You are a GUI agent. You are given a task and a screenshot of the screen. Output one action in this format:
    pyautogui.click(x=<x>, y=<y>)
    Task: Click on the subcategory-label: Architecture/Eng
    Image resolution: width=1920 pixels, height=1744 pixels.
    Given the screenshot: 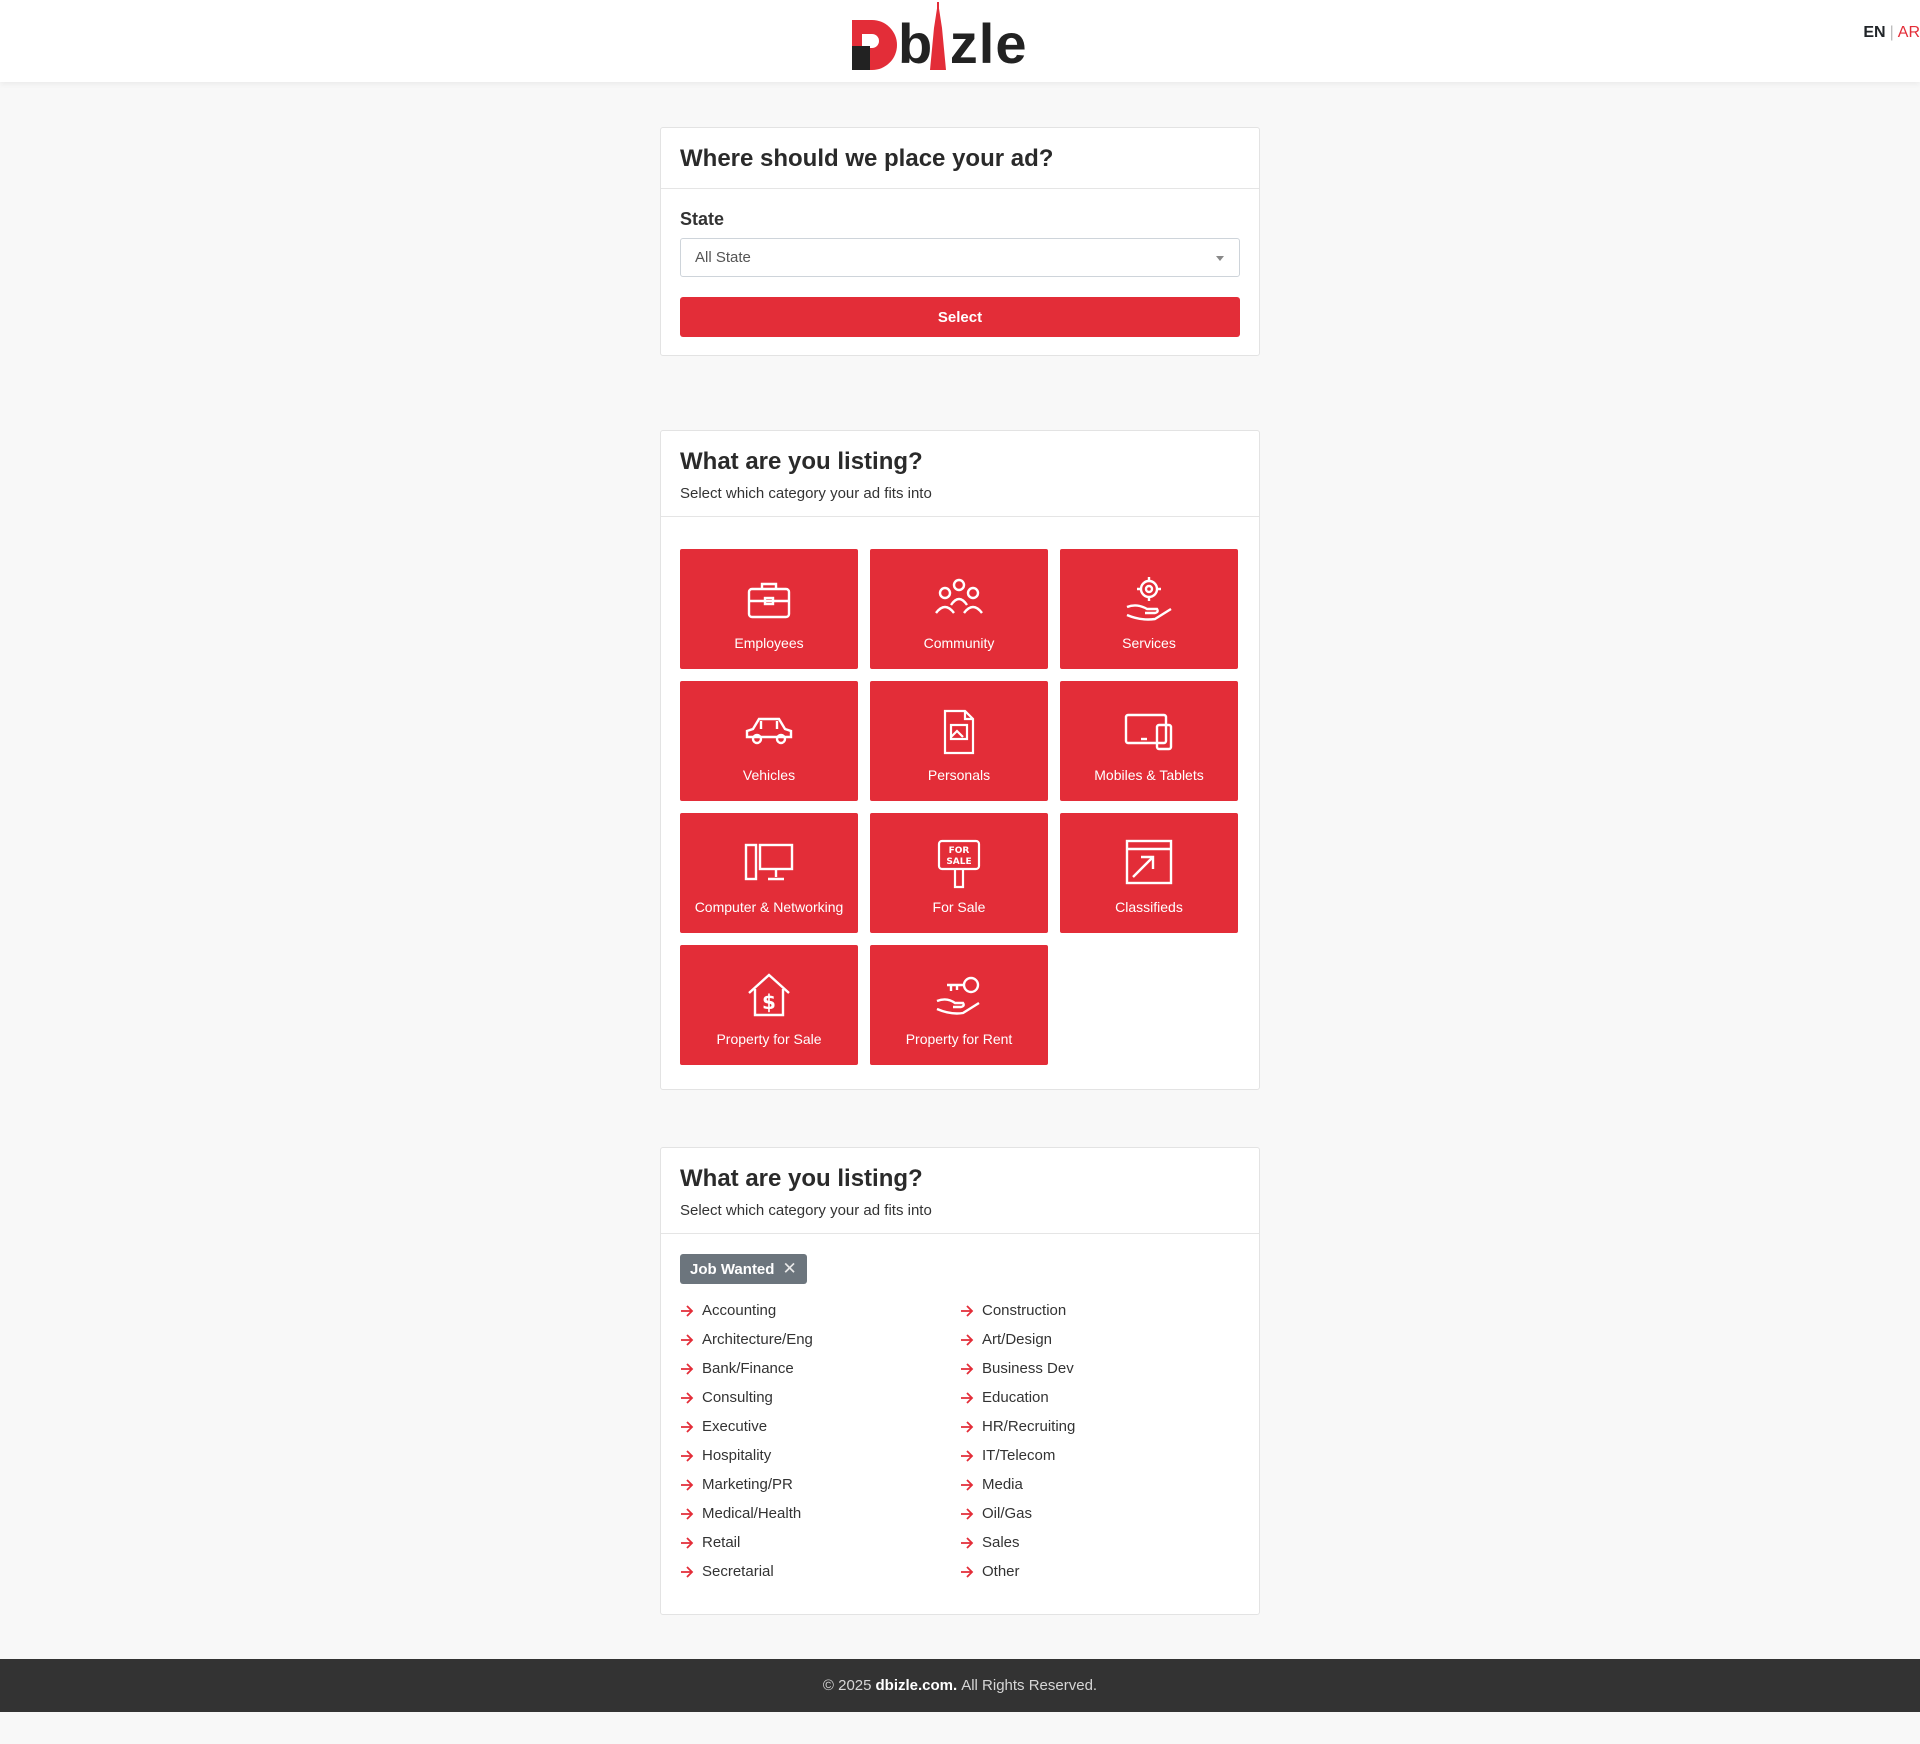 What is the action you would take?
    pyautogui.click(x=757, y=1339)
    